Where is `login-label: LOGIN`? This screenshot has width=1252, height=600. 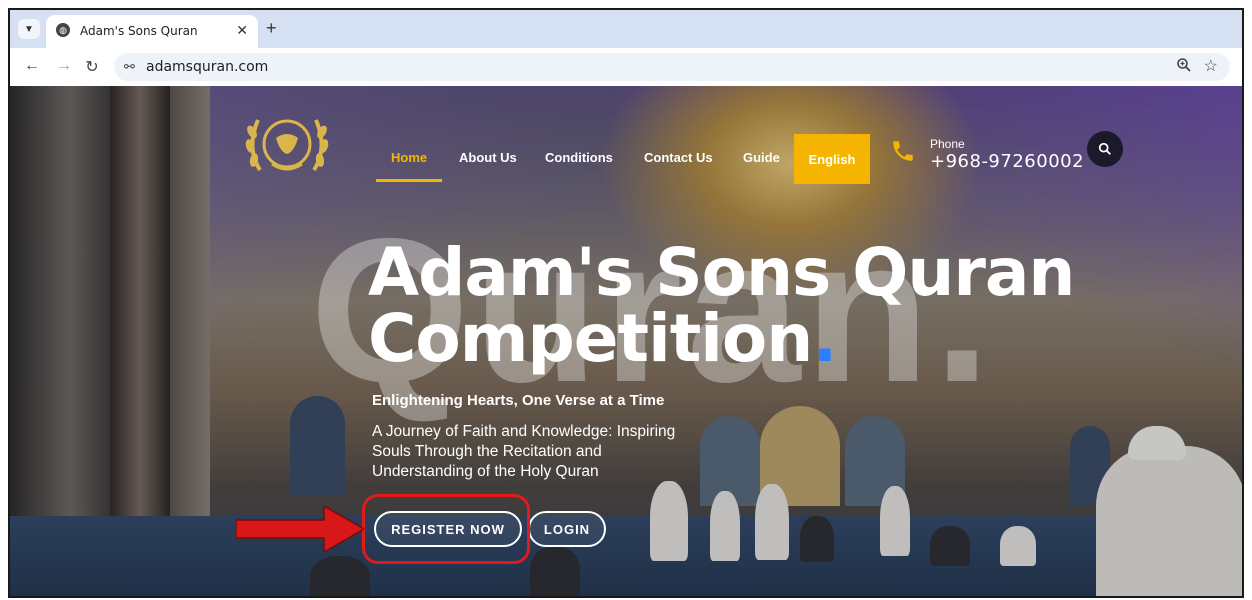 login-label: LOGIN is located at coordinates (567, 529).